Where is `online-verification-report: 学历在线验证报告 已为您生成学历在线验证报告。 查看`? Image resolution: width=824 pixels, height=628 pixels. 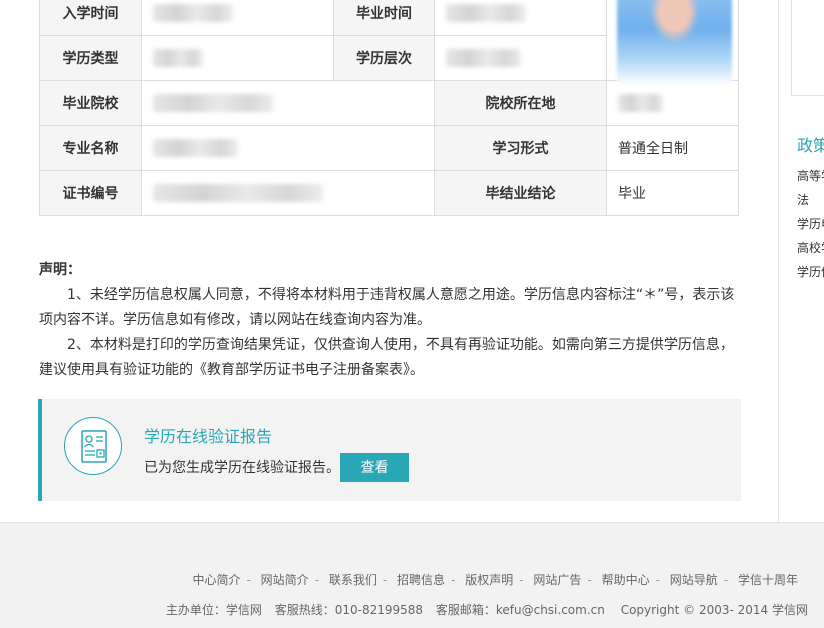
online-verification-report: 学历在线验证报告 已为您生成学历在线验证报告。 查看 is located at coordinates (389, 450).